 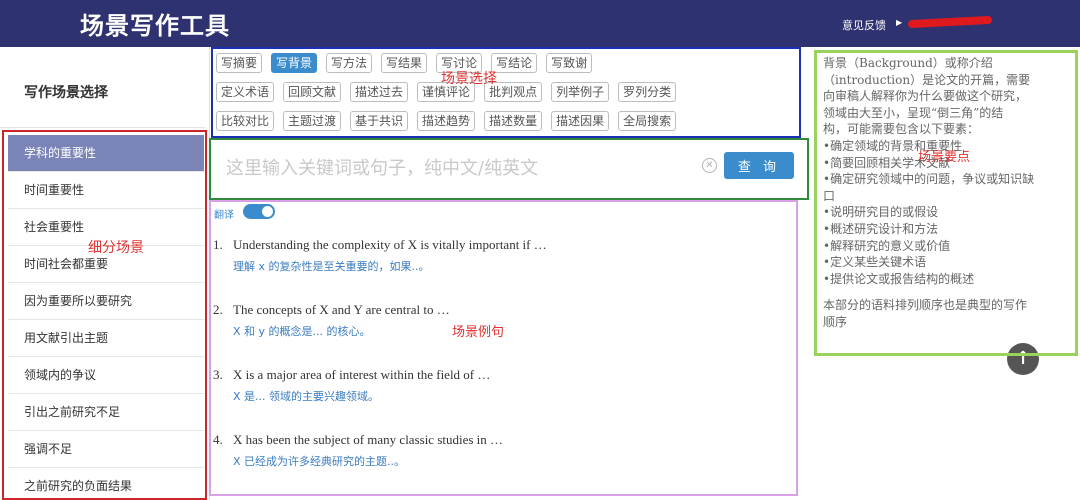 What do you see at coordinates (569, 63) in the screenshot?
I see `scene-chip: 写致谢` at bounding box center [569, 63].